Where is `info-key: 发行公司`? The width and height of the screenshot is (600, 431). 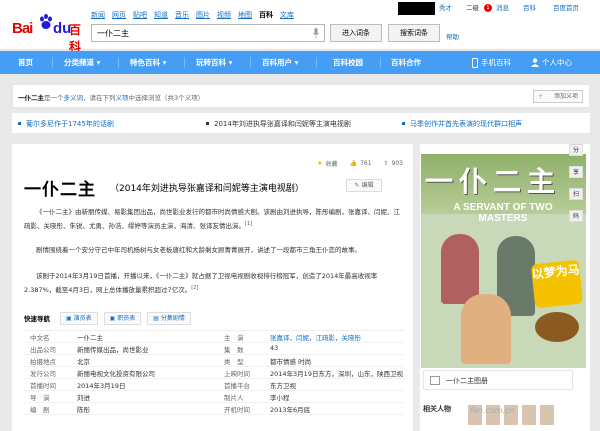 info-key: 发行公司 is located at coordinates (43, 374).